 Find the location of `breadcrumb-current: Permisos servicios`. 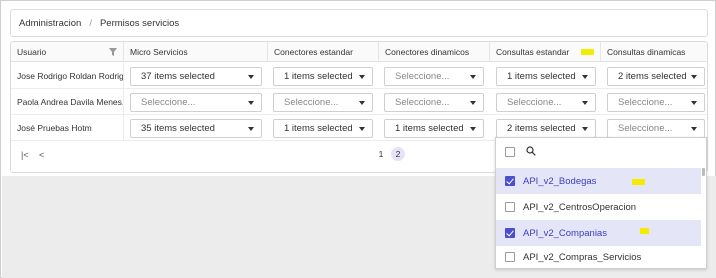

breadcrumb-current: Permisos servicios is located at coordinates (139, 23).